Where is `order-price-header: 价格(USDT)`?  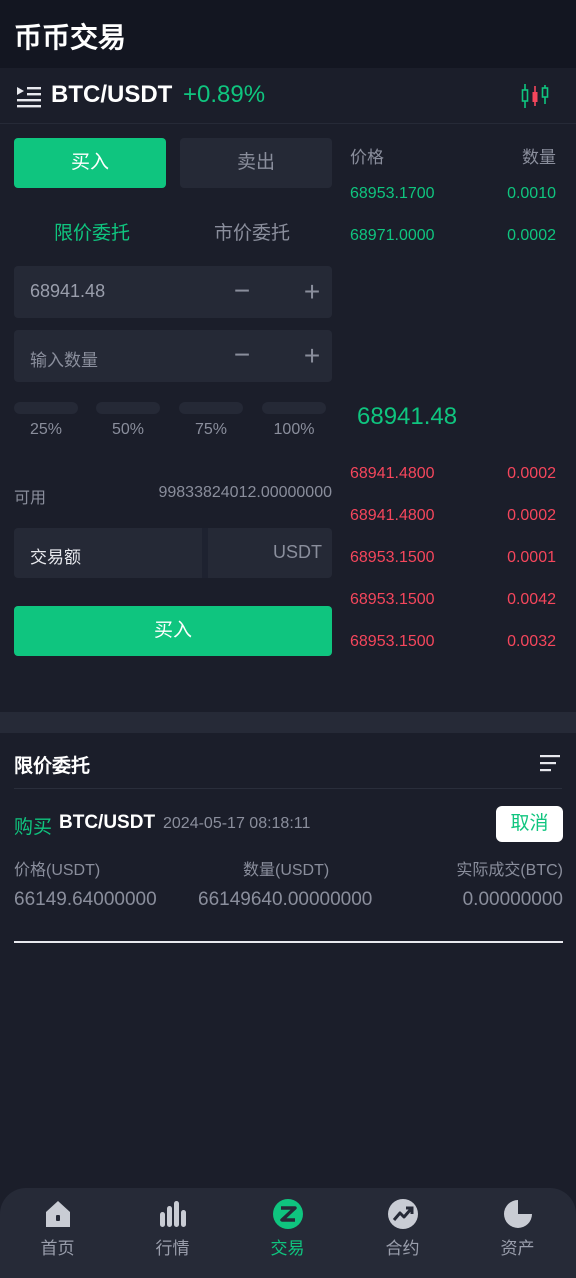 order-price-header: 价格(USDT) is located at coordinates (57, 870).